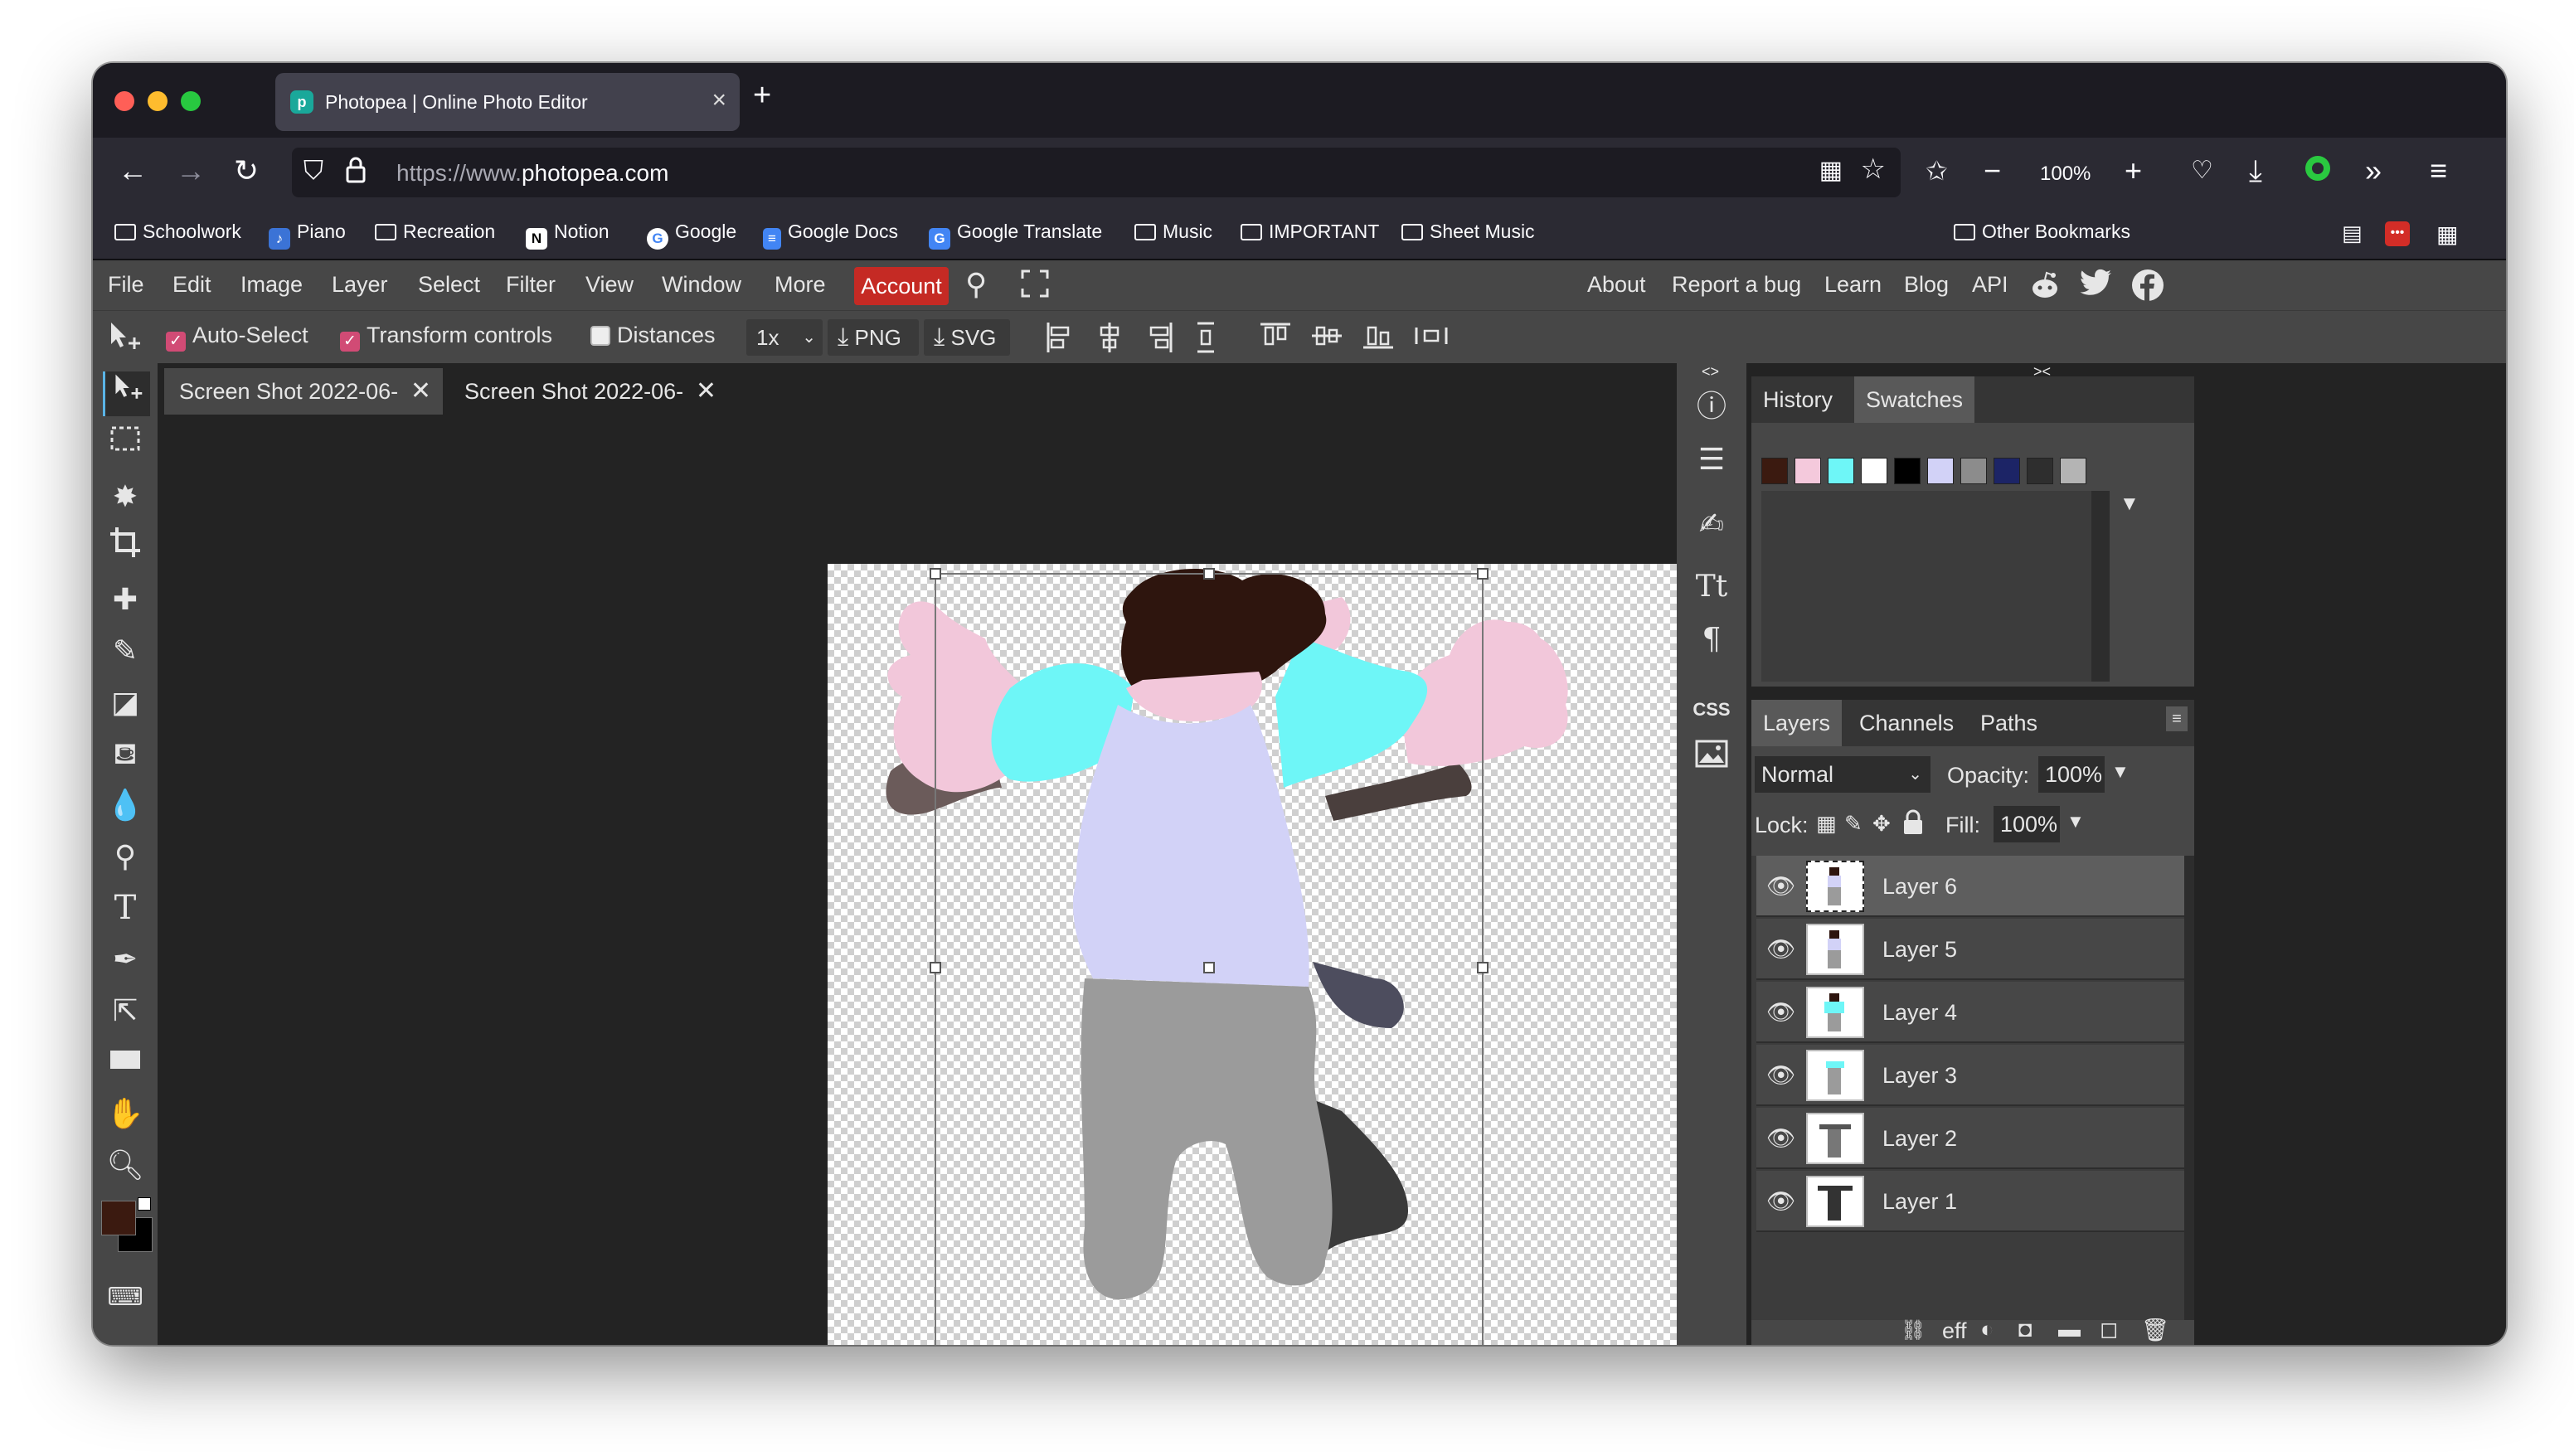 The height and width of the screenshot is (1456, 2574). What do you see at coordinates (1914, 1330) in the screenshot?
I see `link-layers-icon: ⛓` at bounding box center [1914, 1330].